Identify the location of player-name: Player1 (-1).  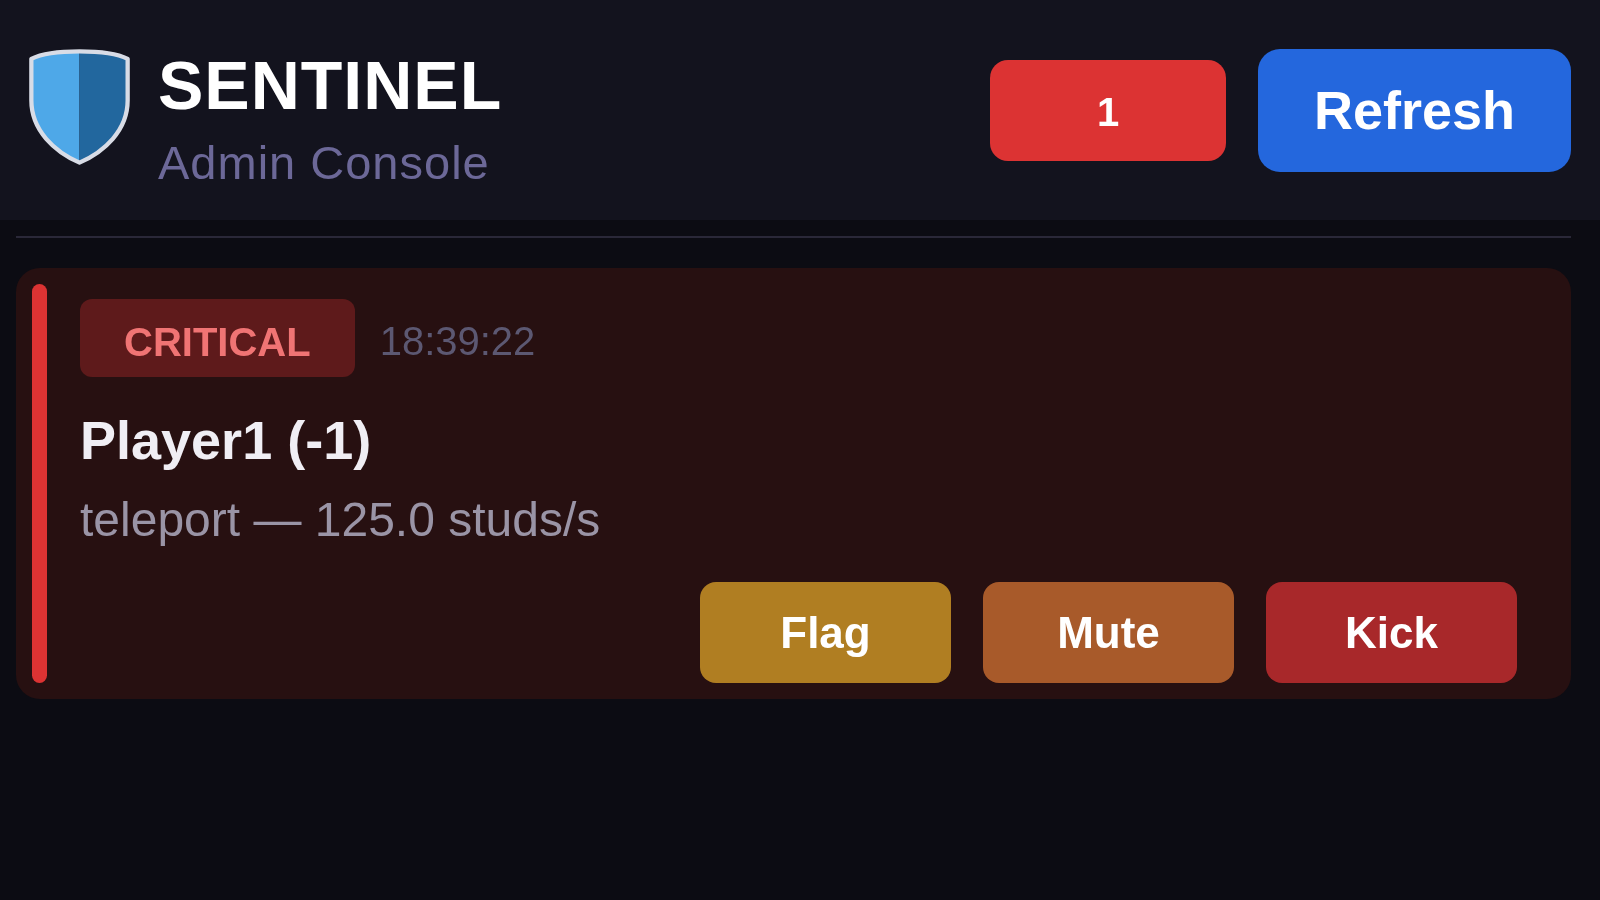
(226, 440).